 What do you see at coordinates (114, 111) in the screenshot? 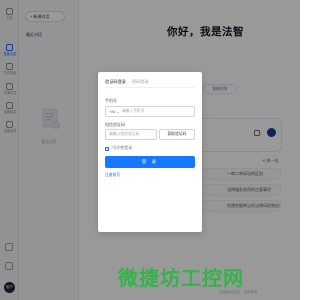
I see `country-code-select: +86 ⌄` at bounding box center [114, 111].